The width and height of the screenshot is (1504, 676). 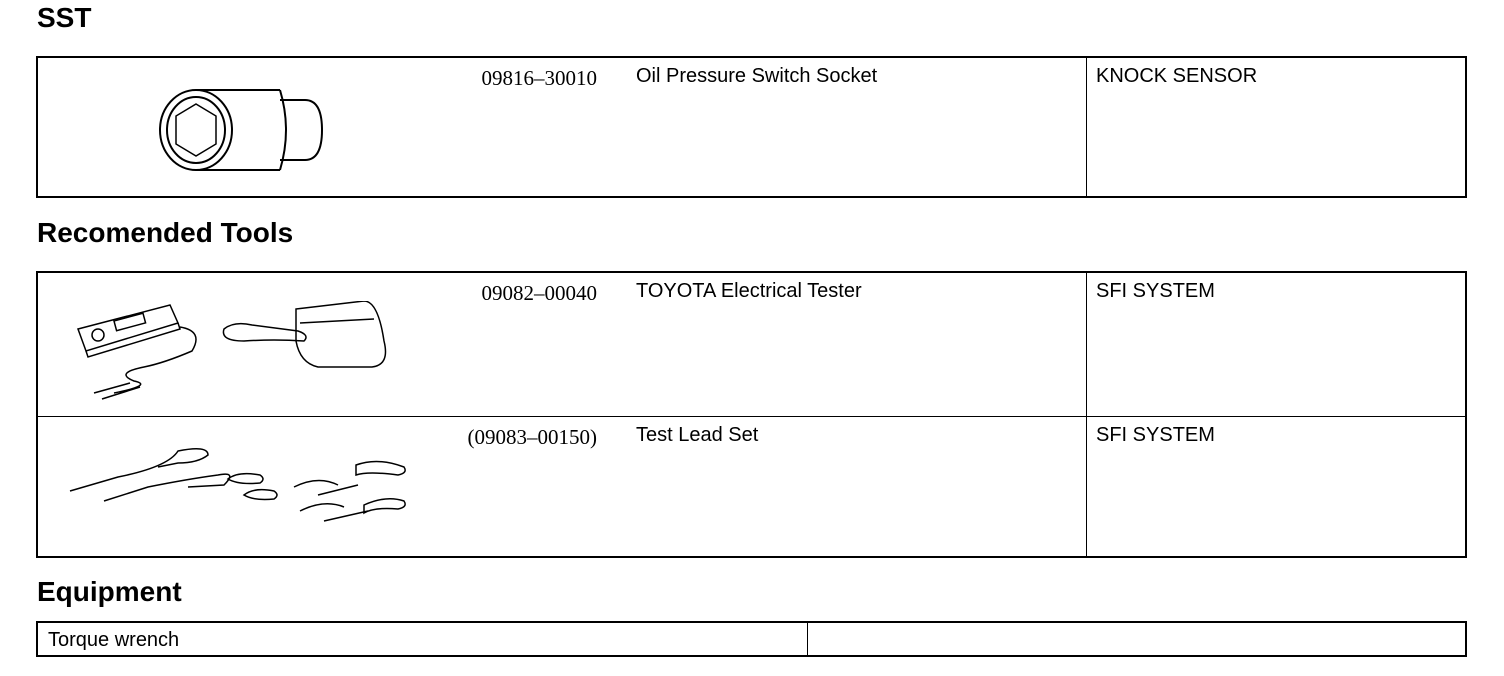 What do you see at coordinates (241, 130) in the screenshot?
I see `socket-icon` at bounding box center [241, 130].